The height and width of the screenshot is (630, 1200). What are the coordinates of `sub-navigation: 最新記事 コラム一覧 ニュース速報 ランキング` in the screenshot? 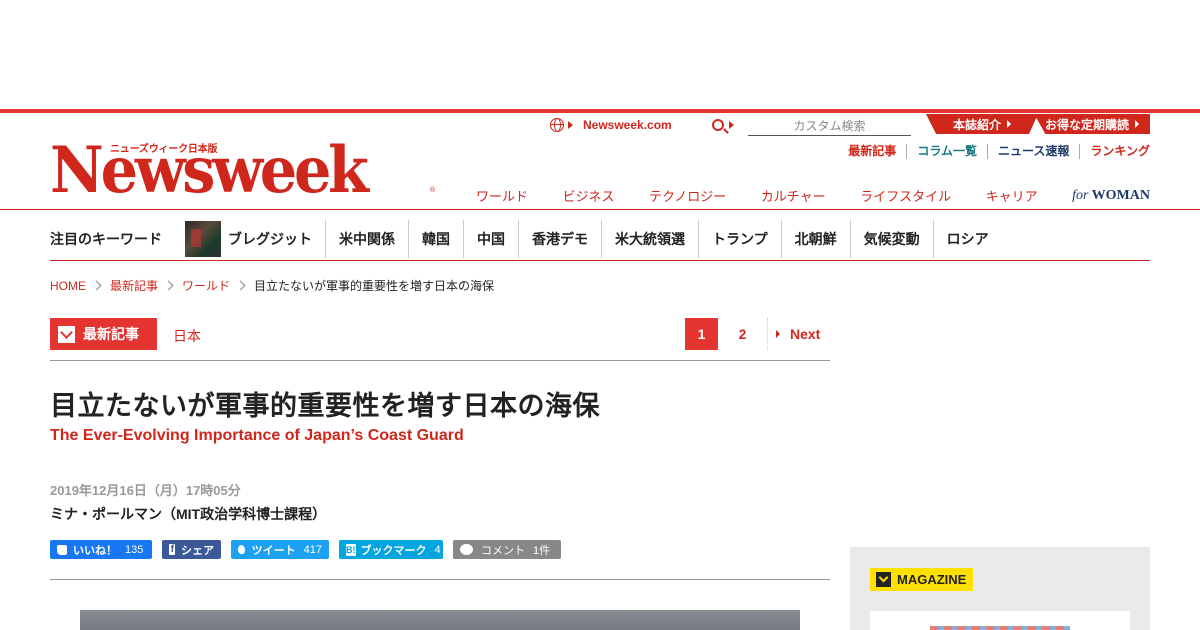 It's located at (994, 151).